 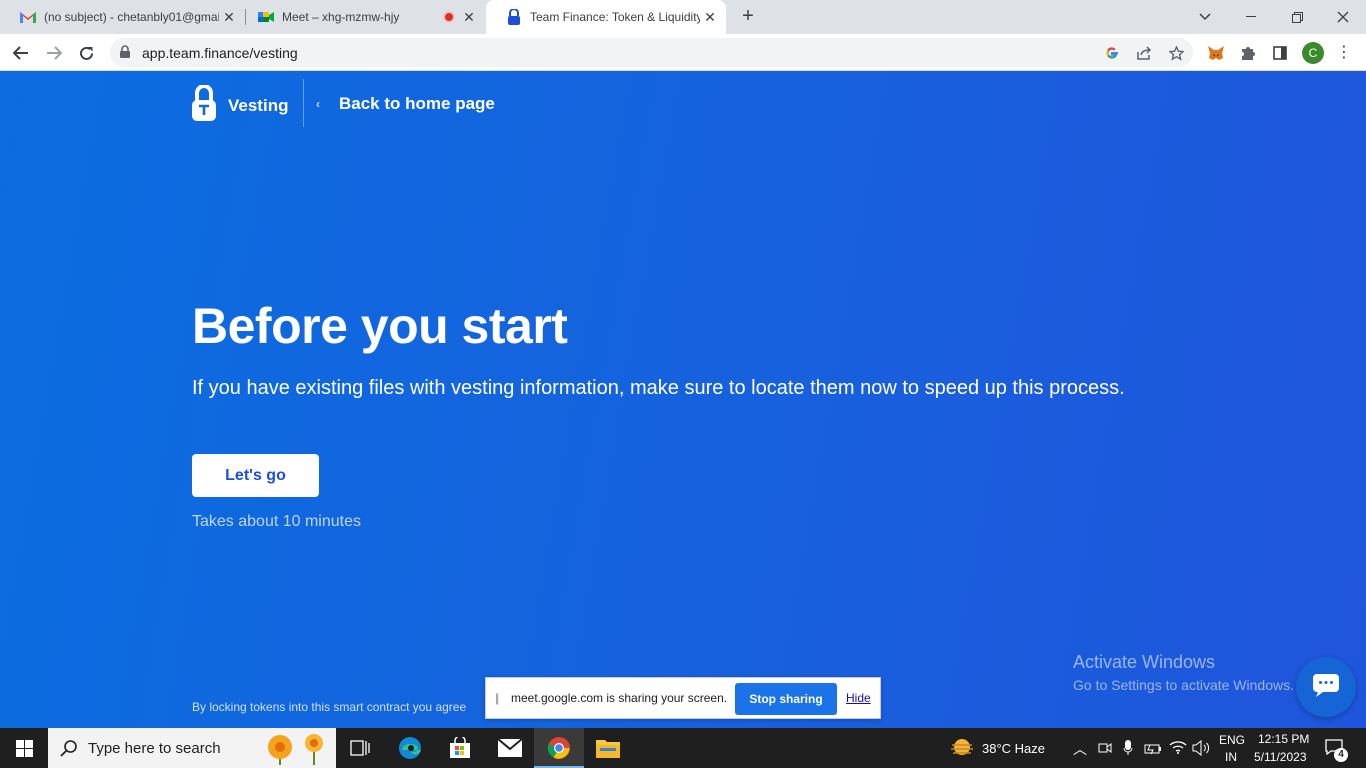 What do you see at coordinates (615, 17) in the screenshot?
I see `tab-title: Team Finance: Token & Liquidity Locks` at bounding box center [615, 17].